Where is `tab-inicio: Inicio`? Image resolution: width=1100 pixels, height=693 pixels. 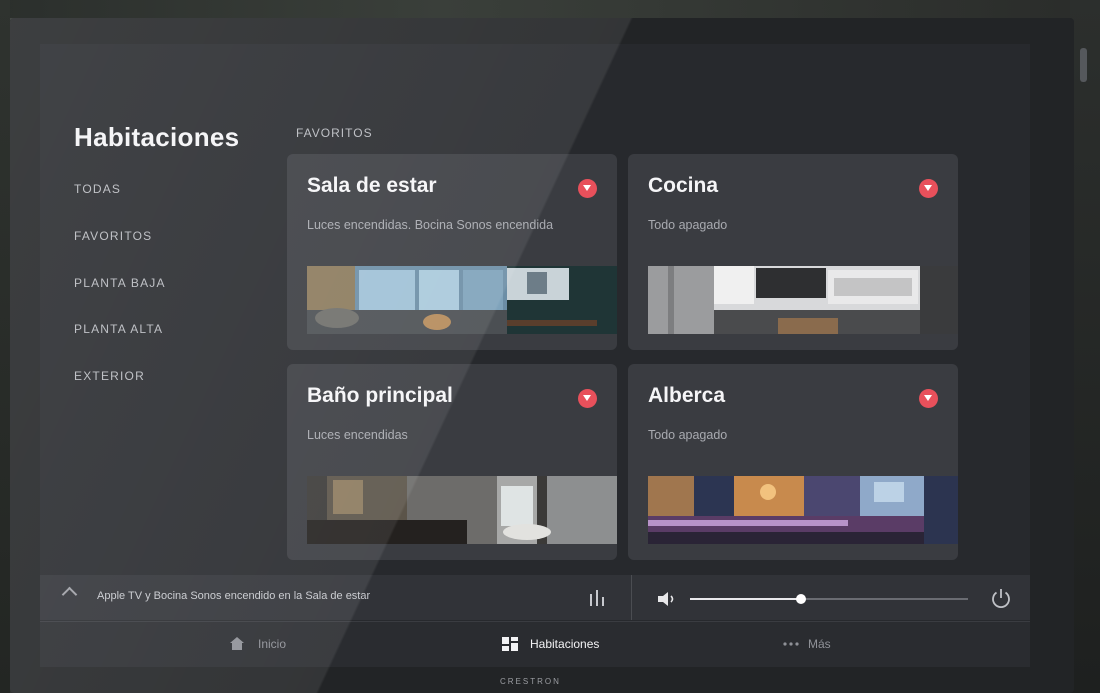 tab-inicio: Inicio is located at coordinates (272, 644).